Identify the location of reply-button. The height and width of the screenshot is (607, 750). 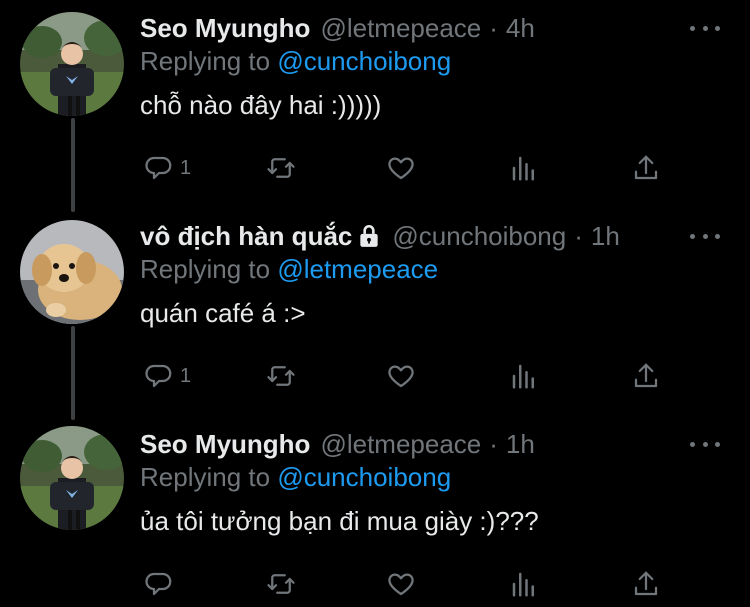
(162, 584).